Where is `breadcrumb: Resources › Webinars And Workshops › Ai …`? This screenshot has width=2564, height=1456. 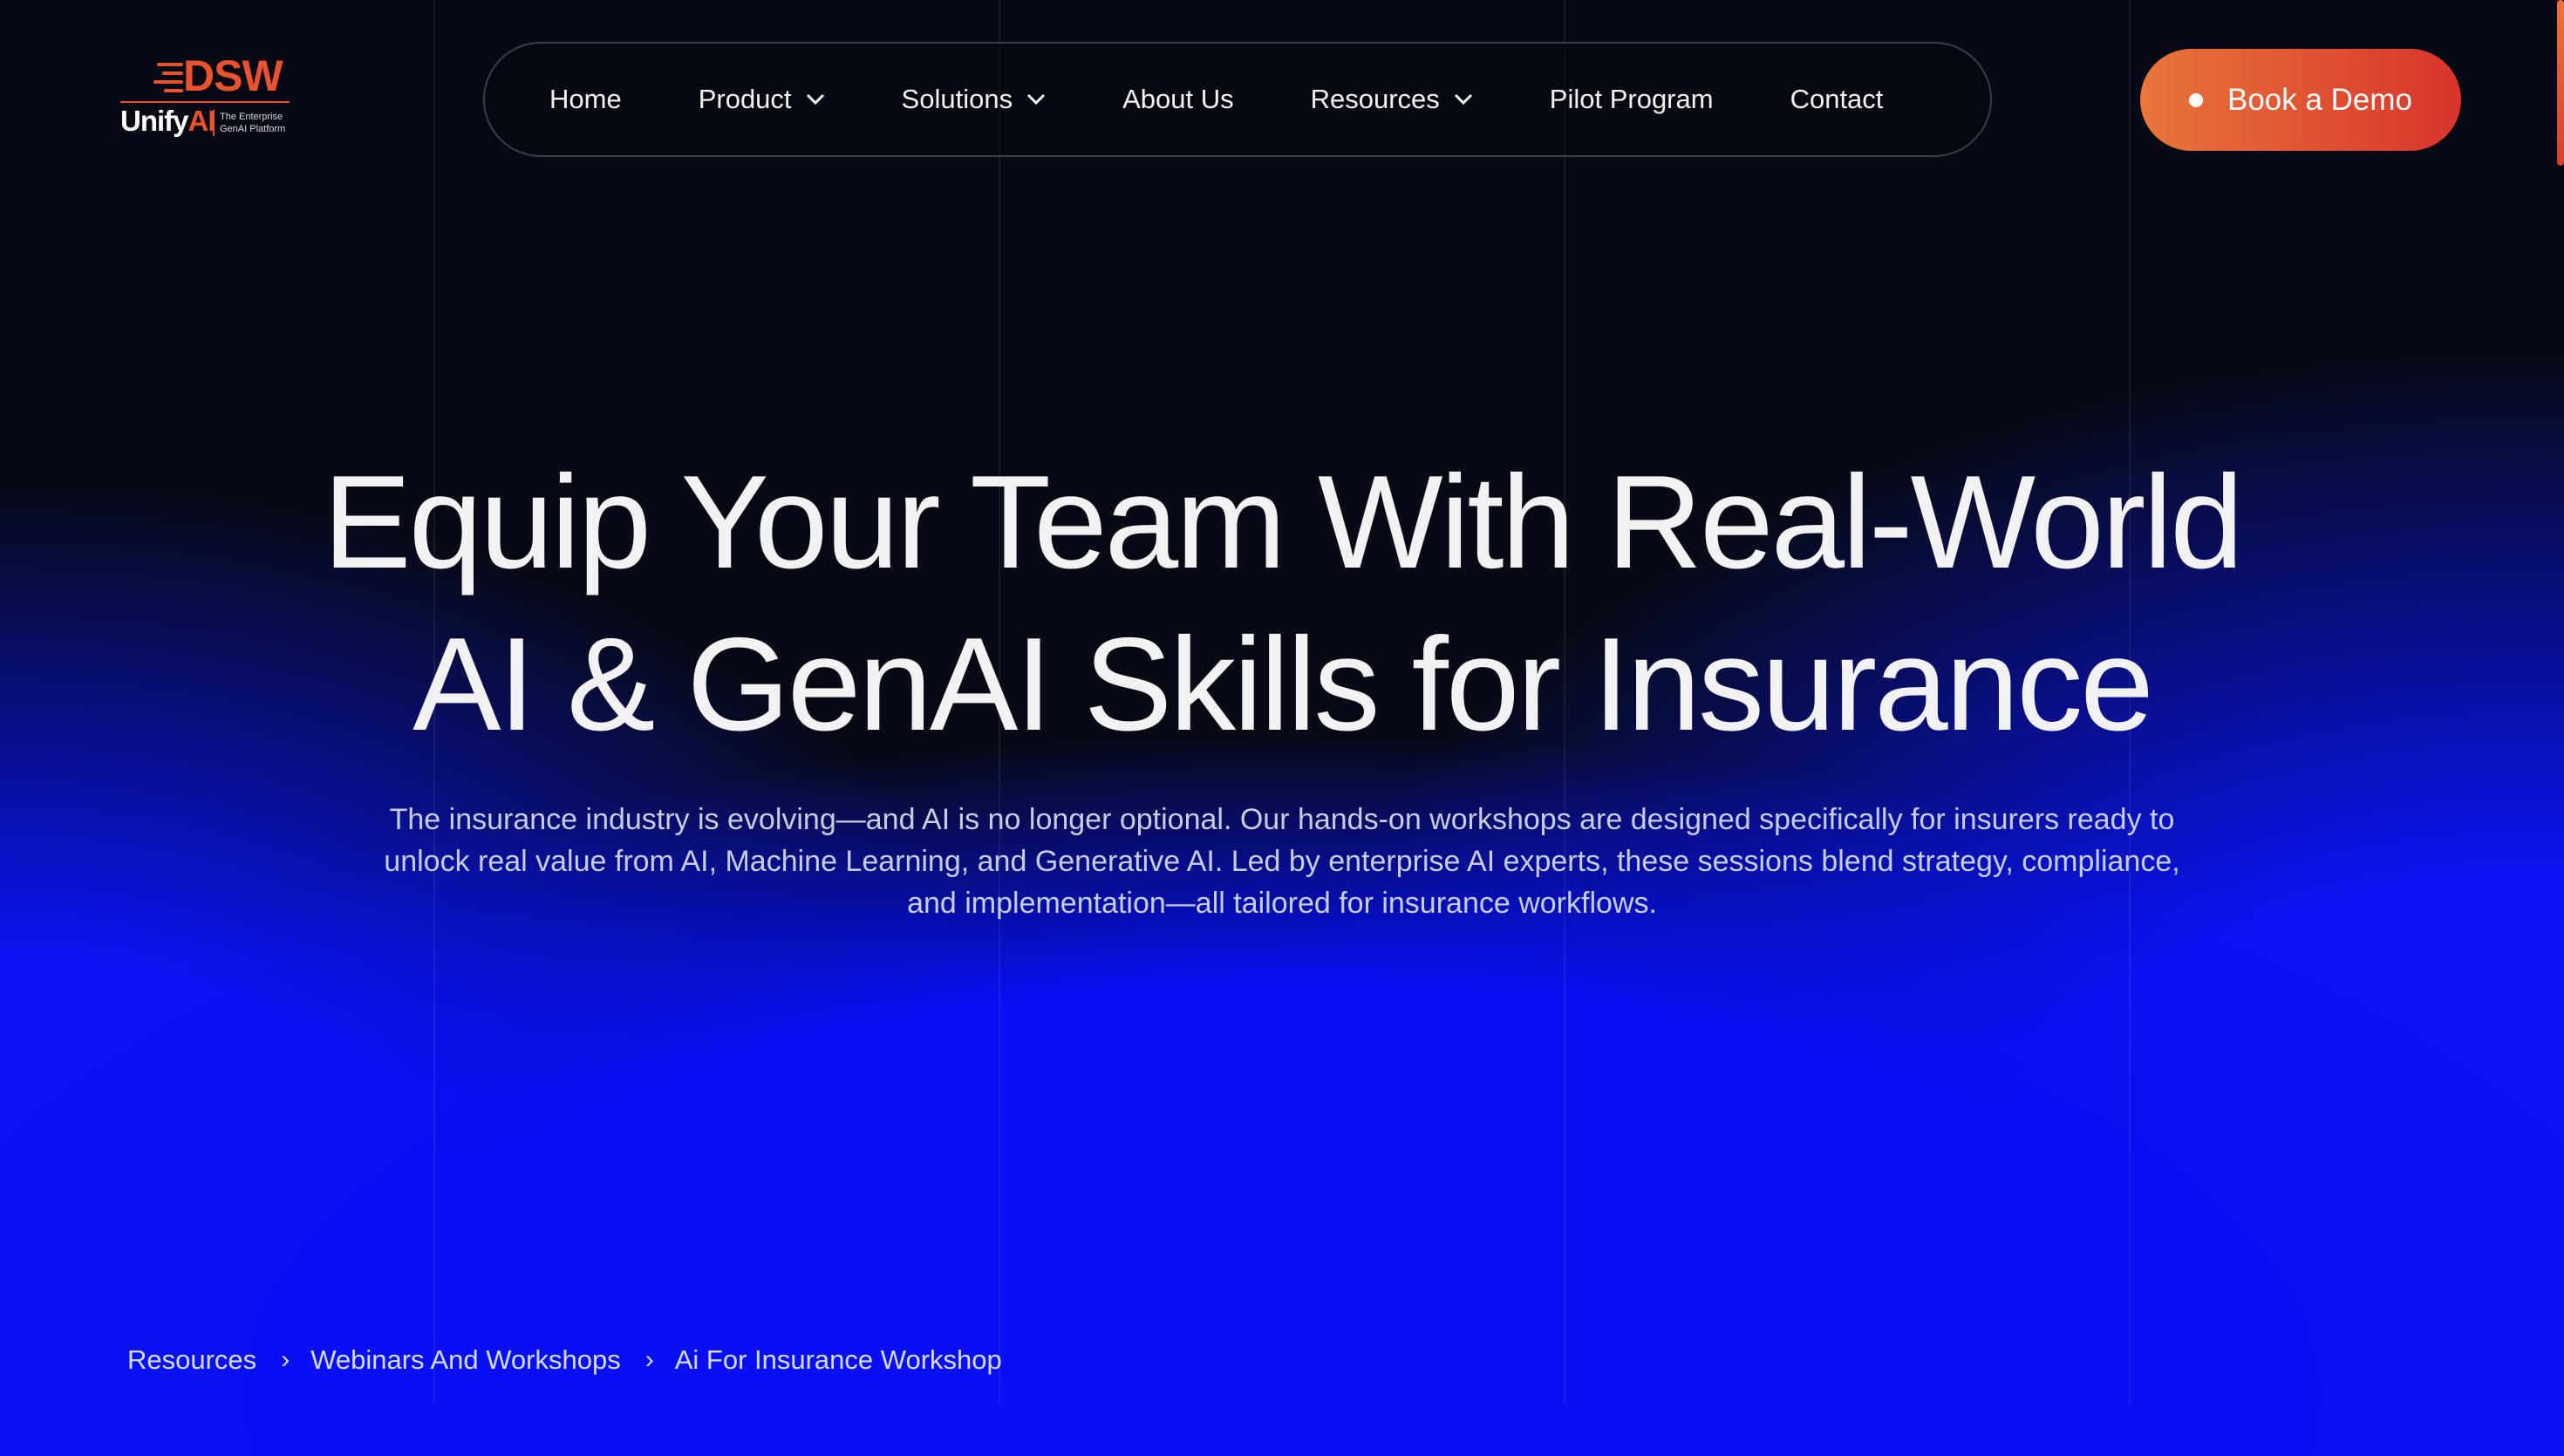 breadcrumb: Resources › Webinars And Workshops › Ai … is located at coordinates (564, 1360).